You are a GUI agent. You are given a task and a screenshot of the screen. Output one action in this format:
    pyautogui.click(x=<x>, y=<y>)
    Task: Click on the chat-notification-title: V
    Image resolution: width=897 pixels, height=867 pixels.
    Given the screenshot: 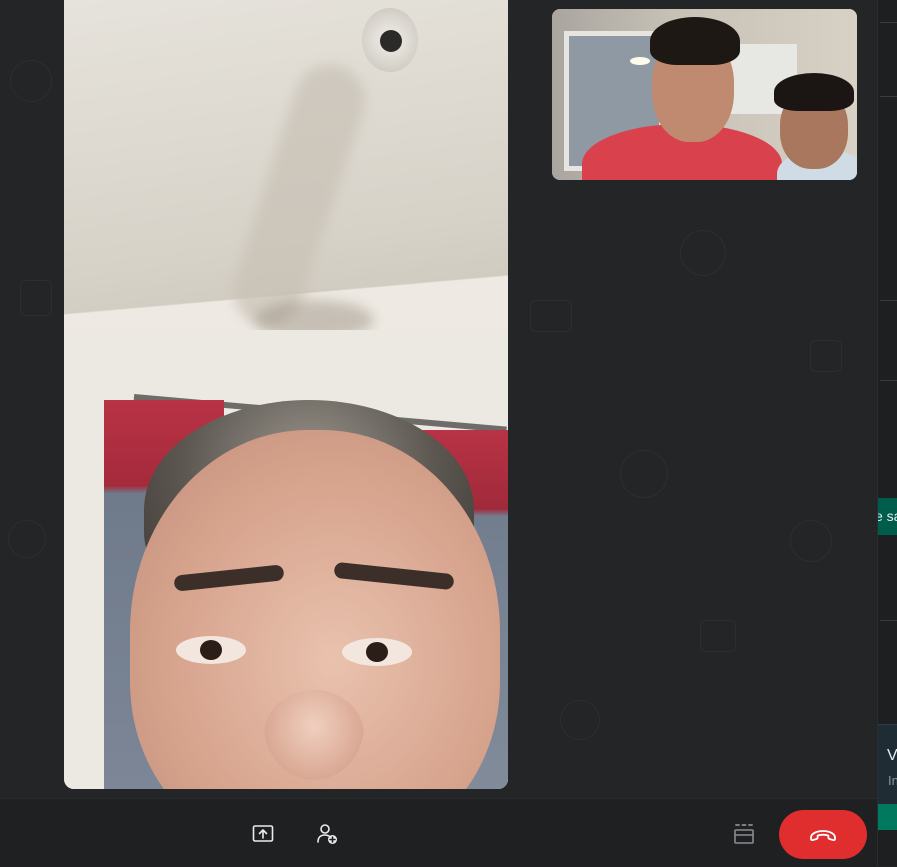 What is the action you would take?
    pyautogui.click(x=892, y=755)
    